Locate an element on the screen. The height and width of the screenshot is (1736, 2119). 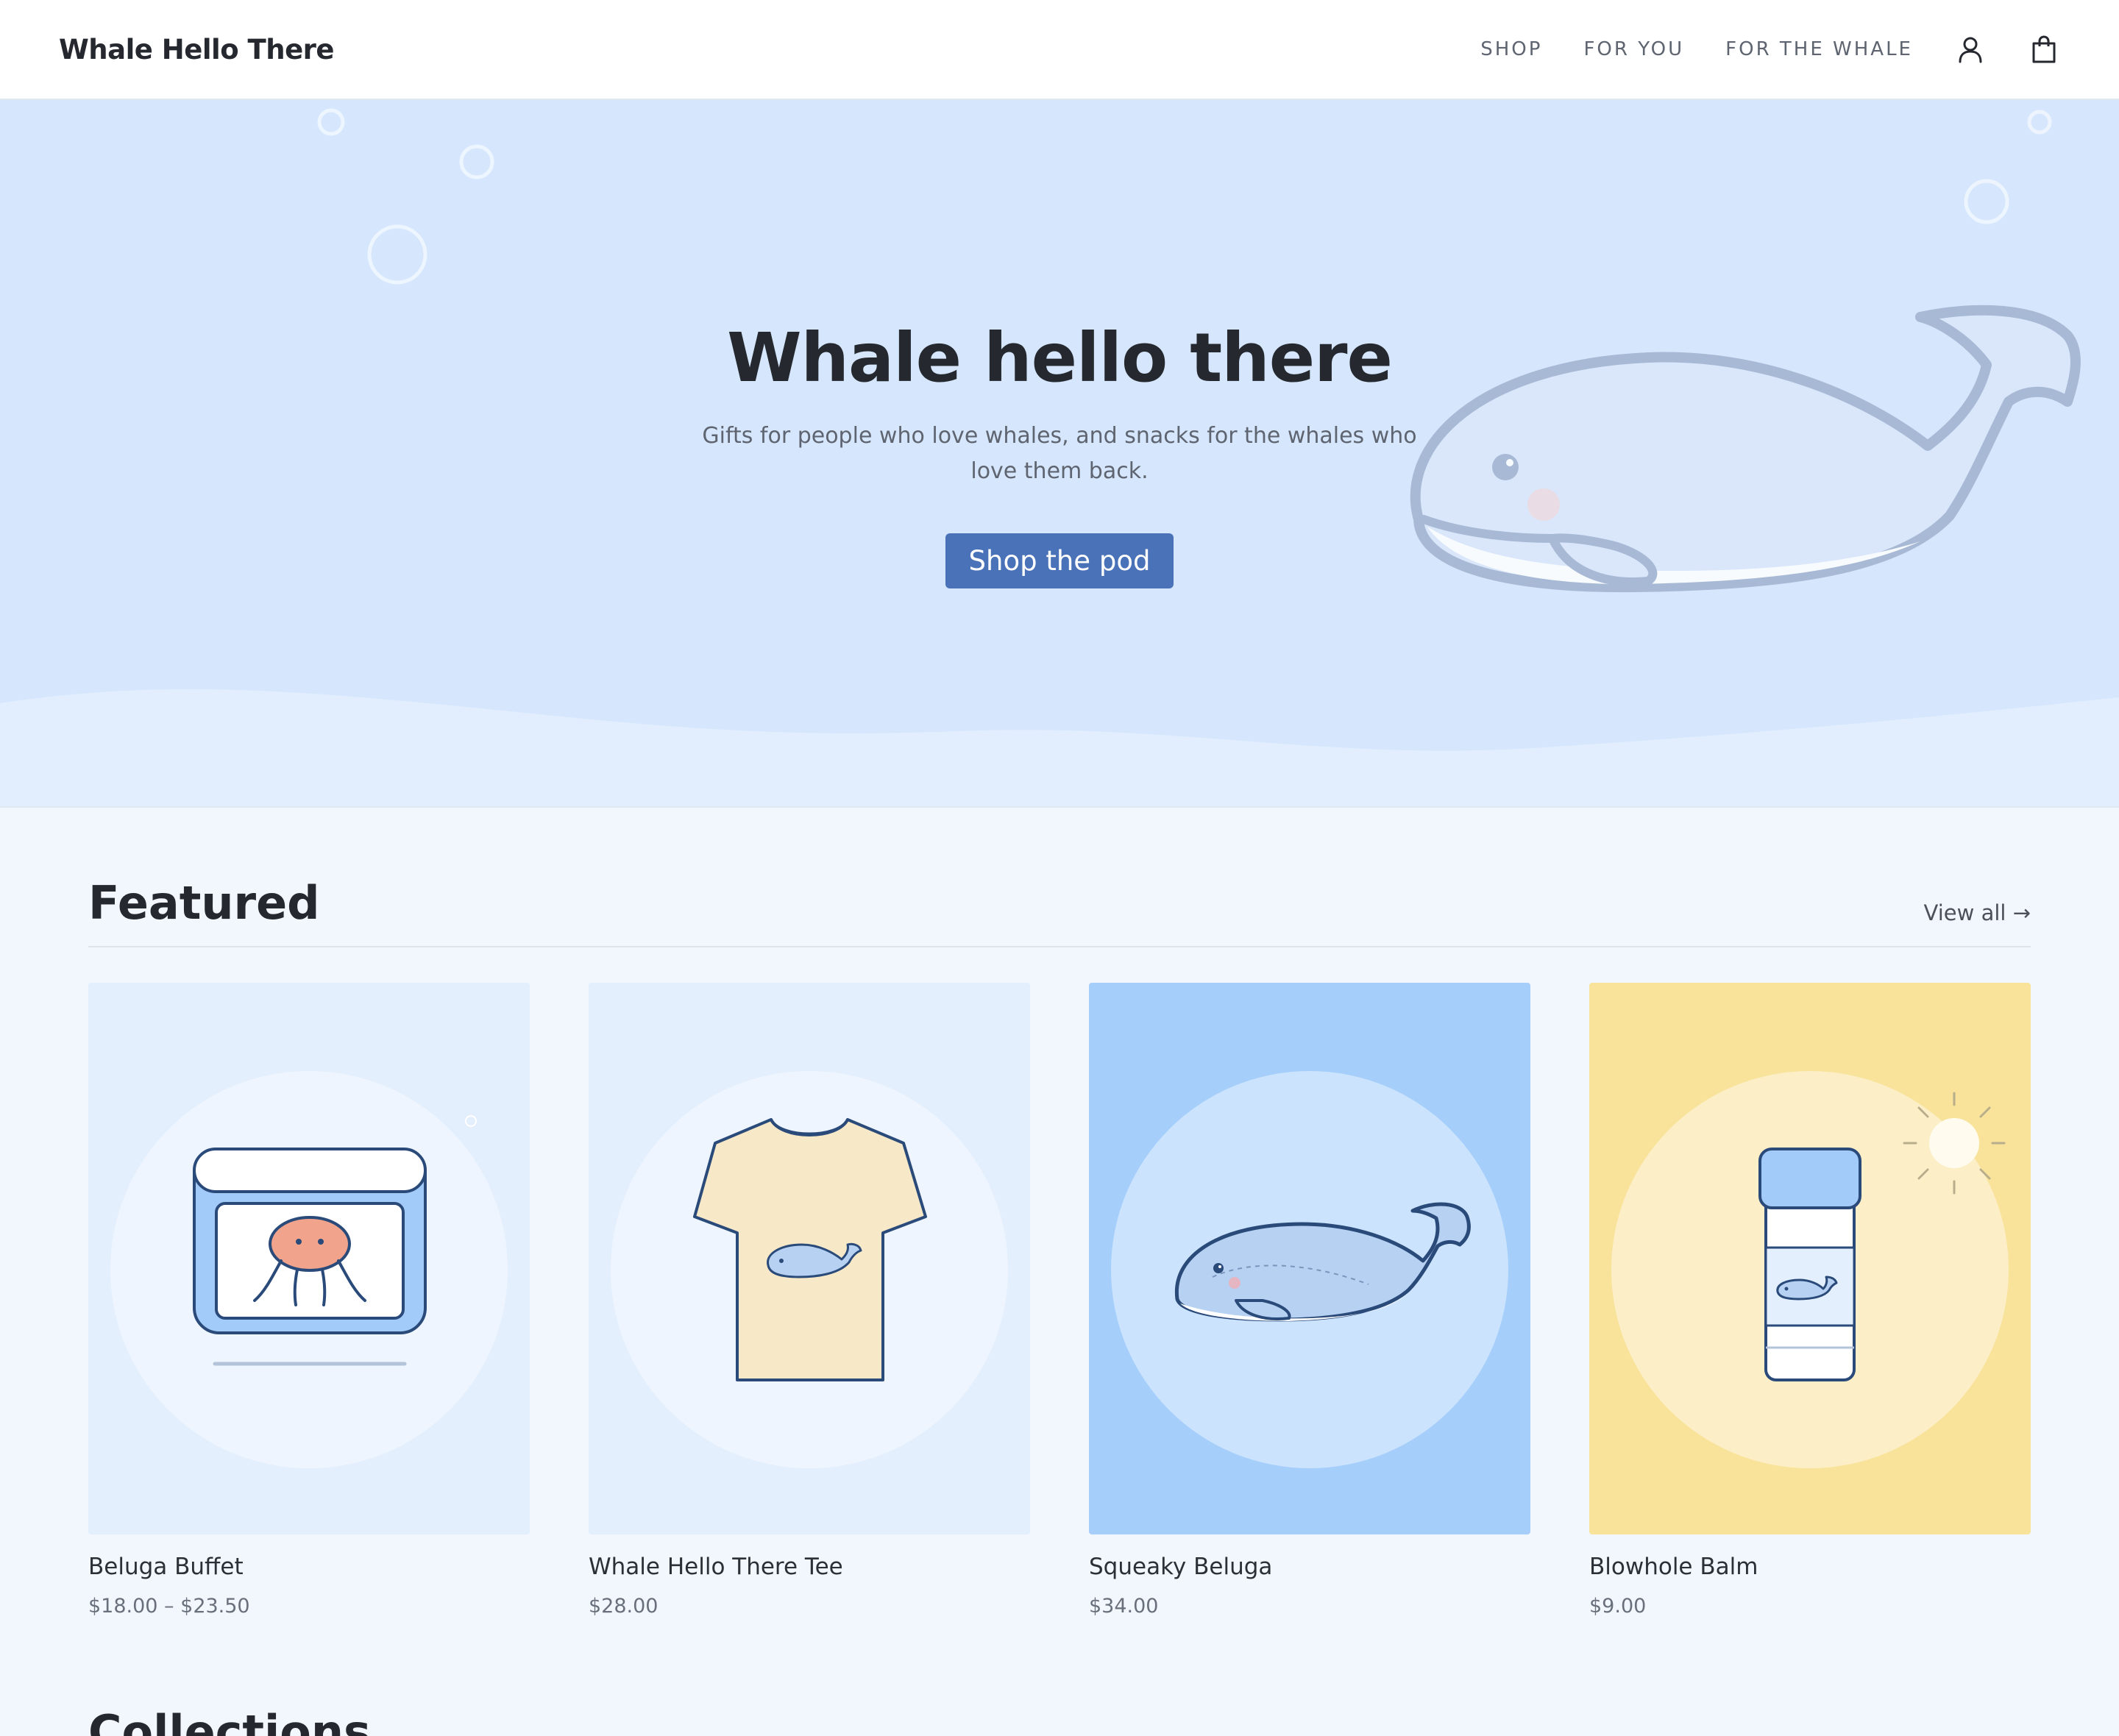
beluga-toy-illustration is located at coordinates (1309, 1269).